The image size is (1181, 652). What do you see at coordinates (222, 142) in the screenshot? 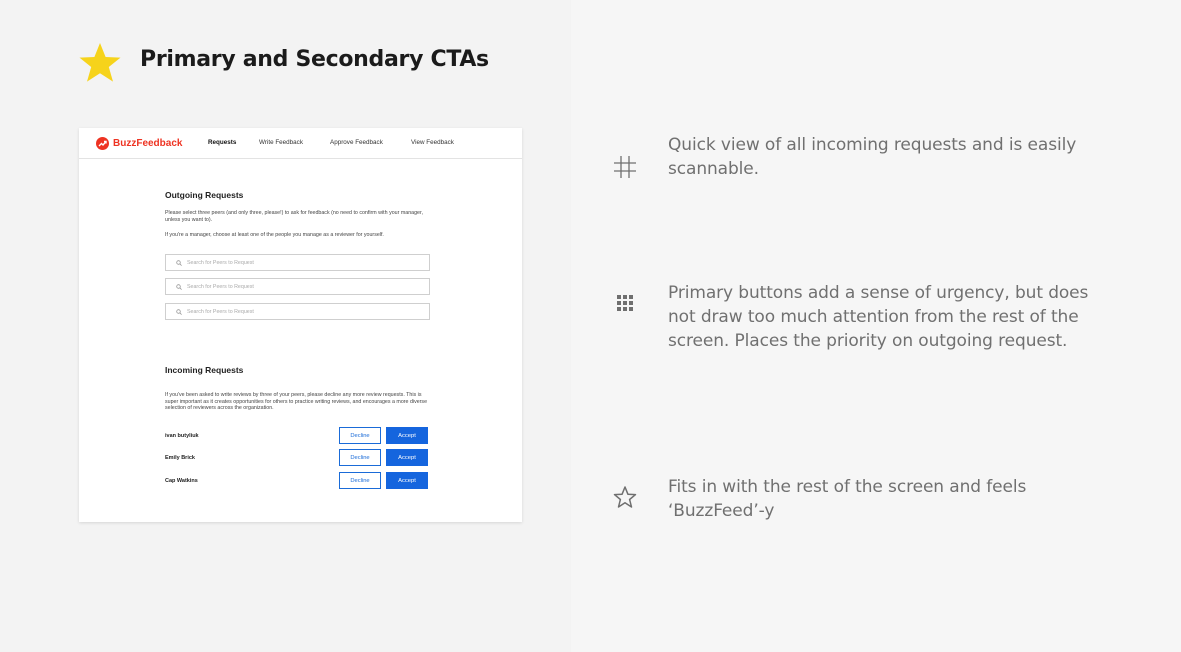
I see `nav-requests: Requests` at bounding box center [222, 142].